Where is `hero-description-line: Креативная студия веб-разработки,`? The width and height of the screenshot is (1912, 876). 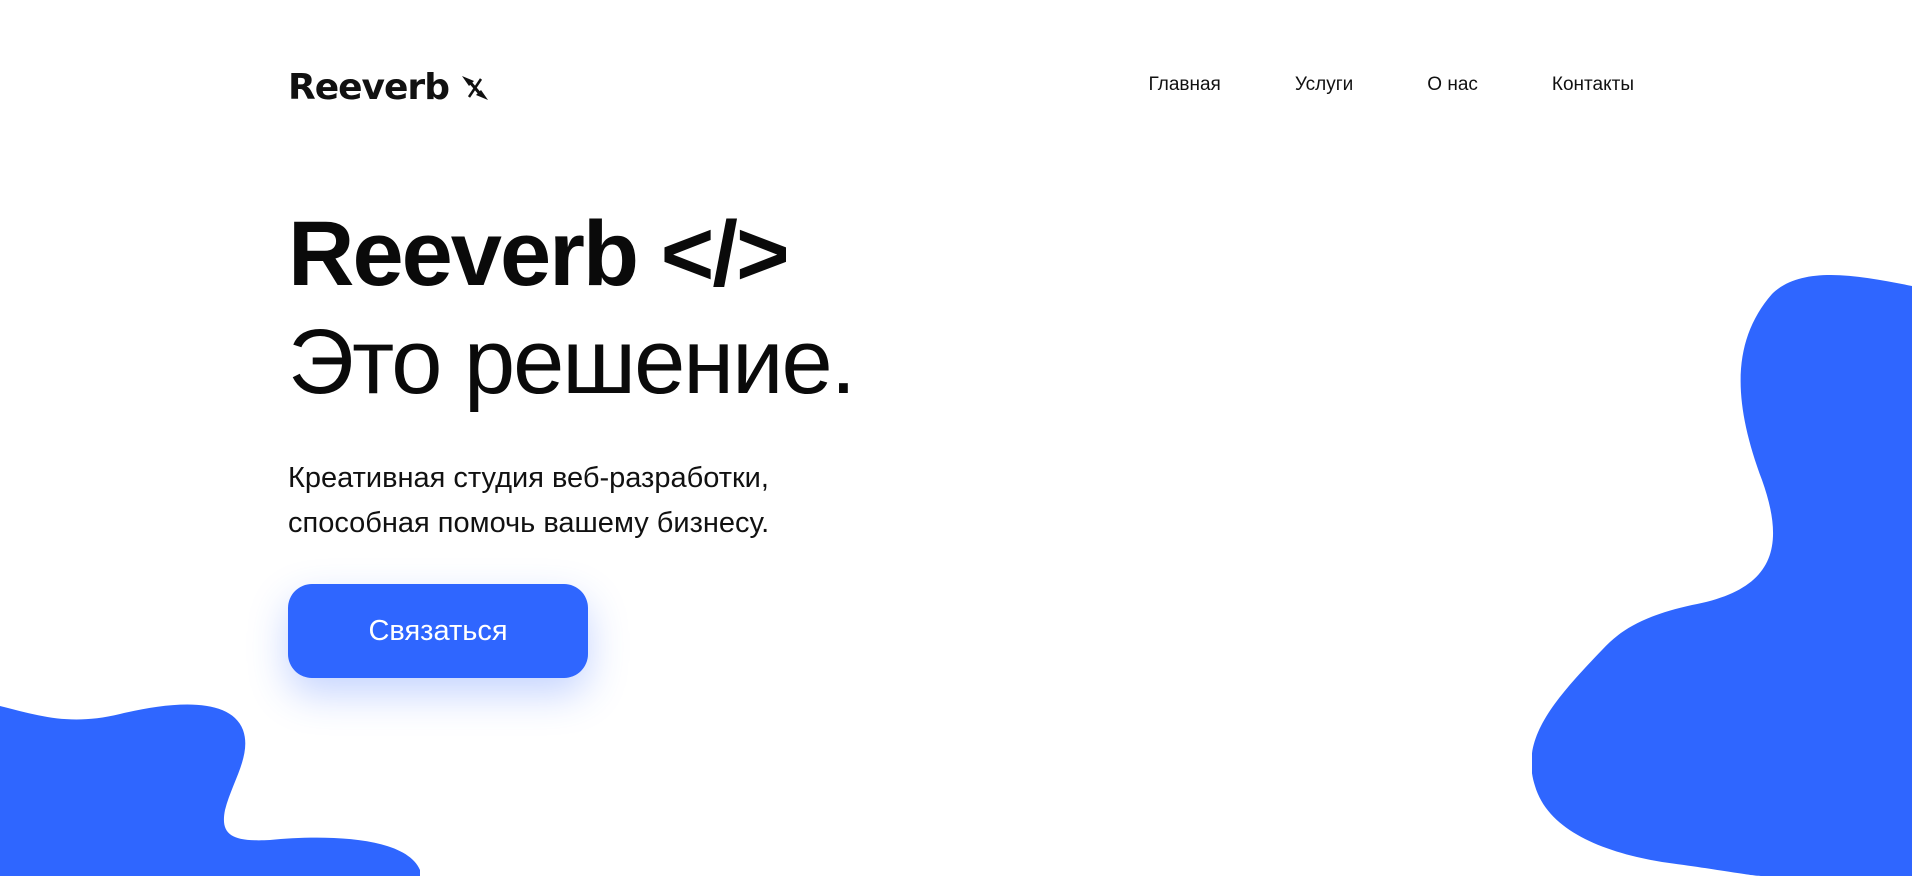
hero-description-line: Креативная студия веб-разработки, is located at coordinates (528, 478).